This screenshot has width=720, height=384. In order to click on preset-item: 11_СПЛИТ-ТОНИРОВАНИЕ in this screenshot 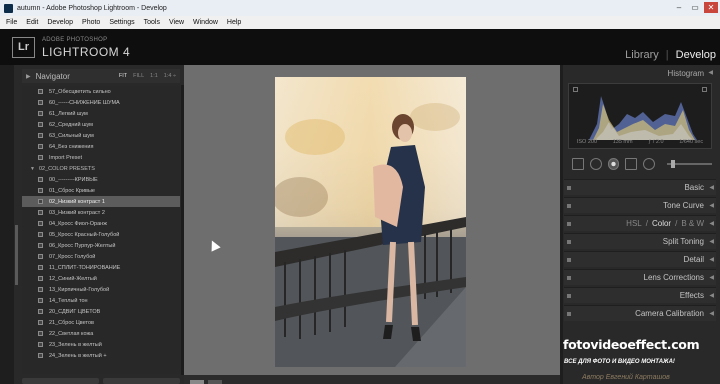, I will do `click(101, 267)`.